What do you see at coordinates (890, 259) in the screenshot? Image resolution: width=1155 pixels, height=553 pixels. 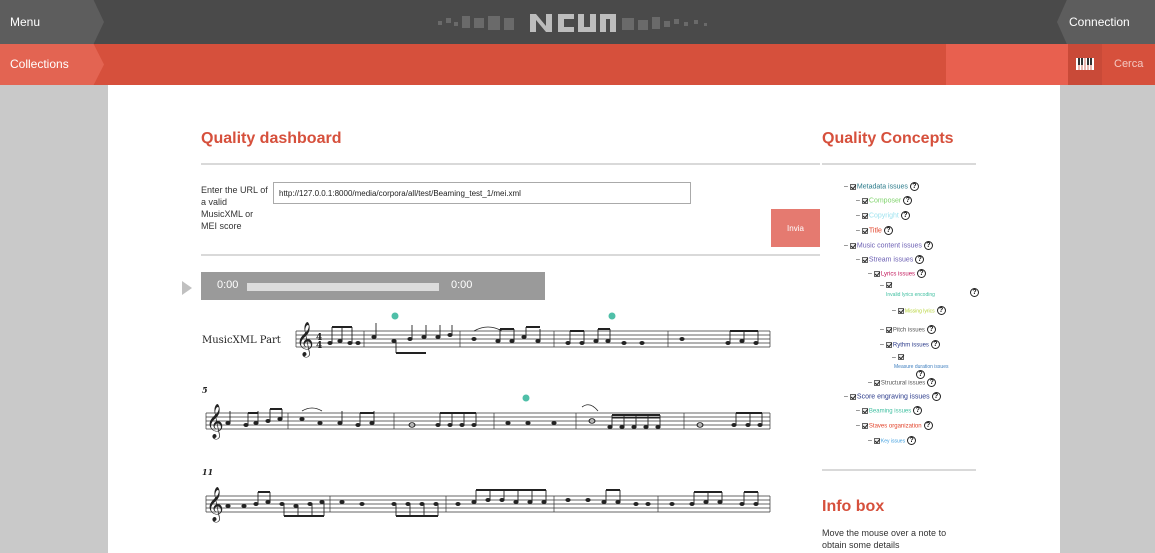 I see `tree-node: – Stream issues?` at bounding box center [890, 259].